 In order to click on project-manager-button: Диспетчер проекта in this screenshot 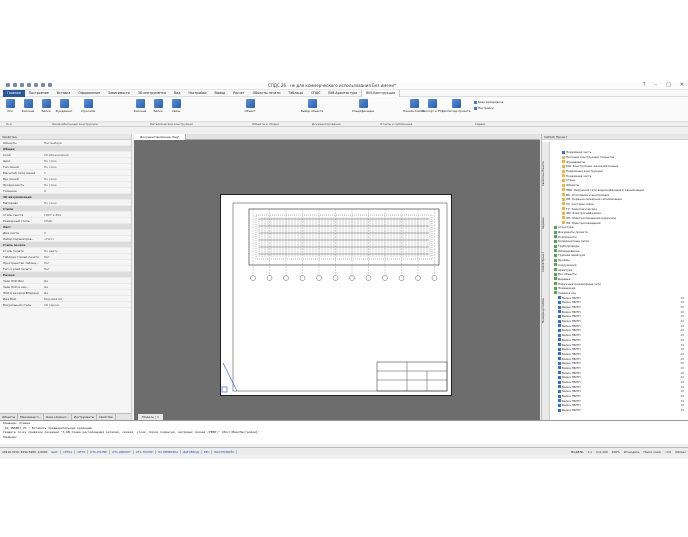, I will do `click(456, 106)`.